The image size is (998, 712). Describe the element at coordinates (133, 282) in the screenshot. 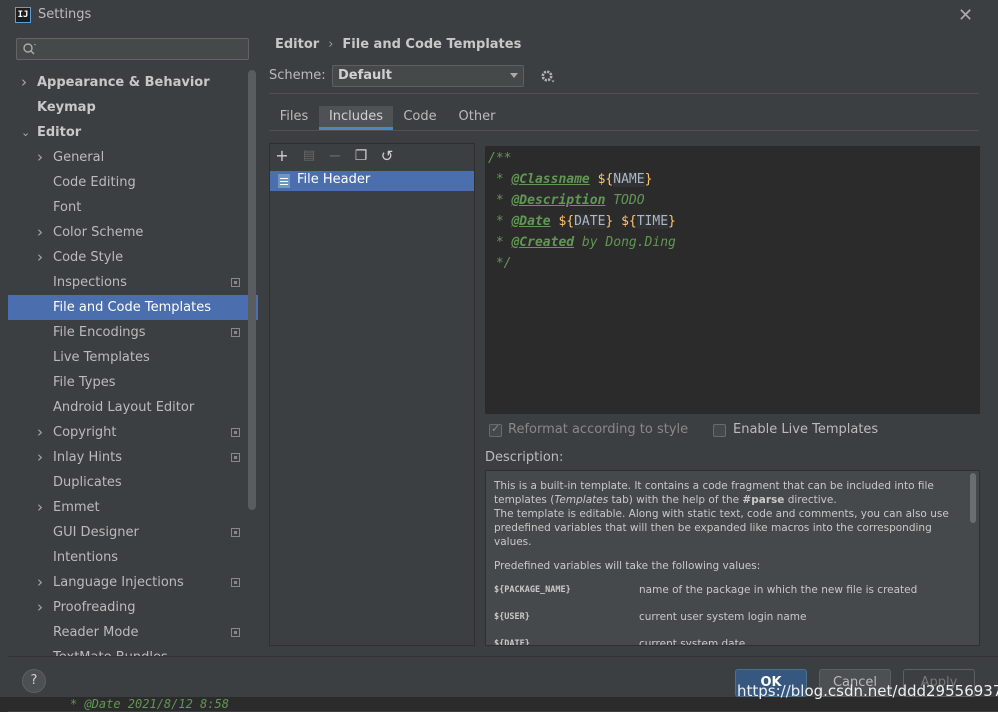

I see `sidebar-item-inspections: Inspections` at that location.